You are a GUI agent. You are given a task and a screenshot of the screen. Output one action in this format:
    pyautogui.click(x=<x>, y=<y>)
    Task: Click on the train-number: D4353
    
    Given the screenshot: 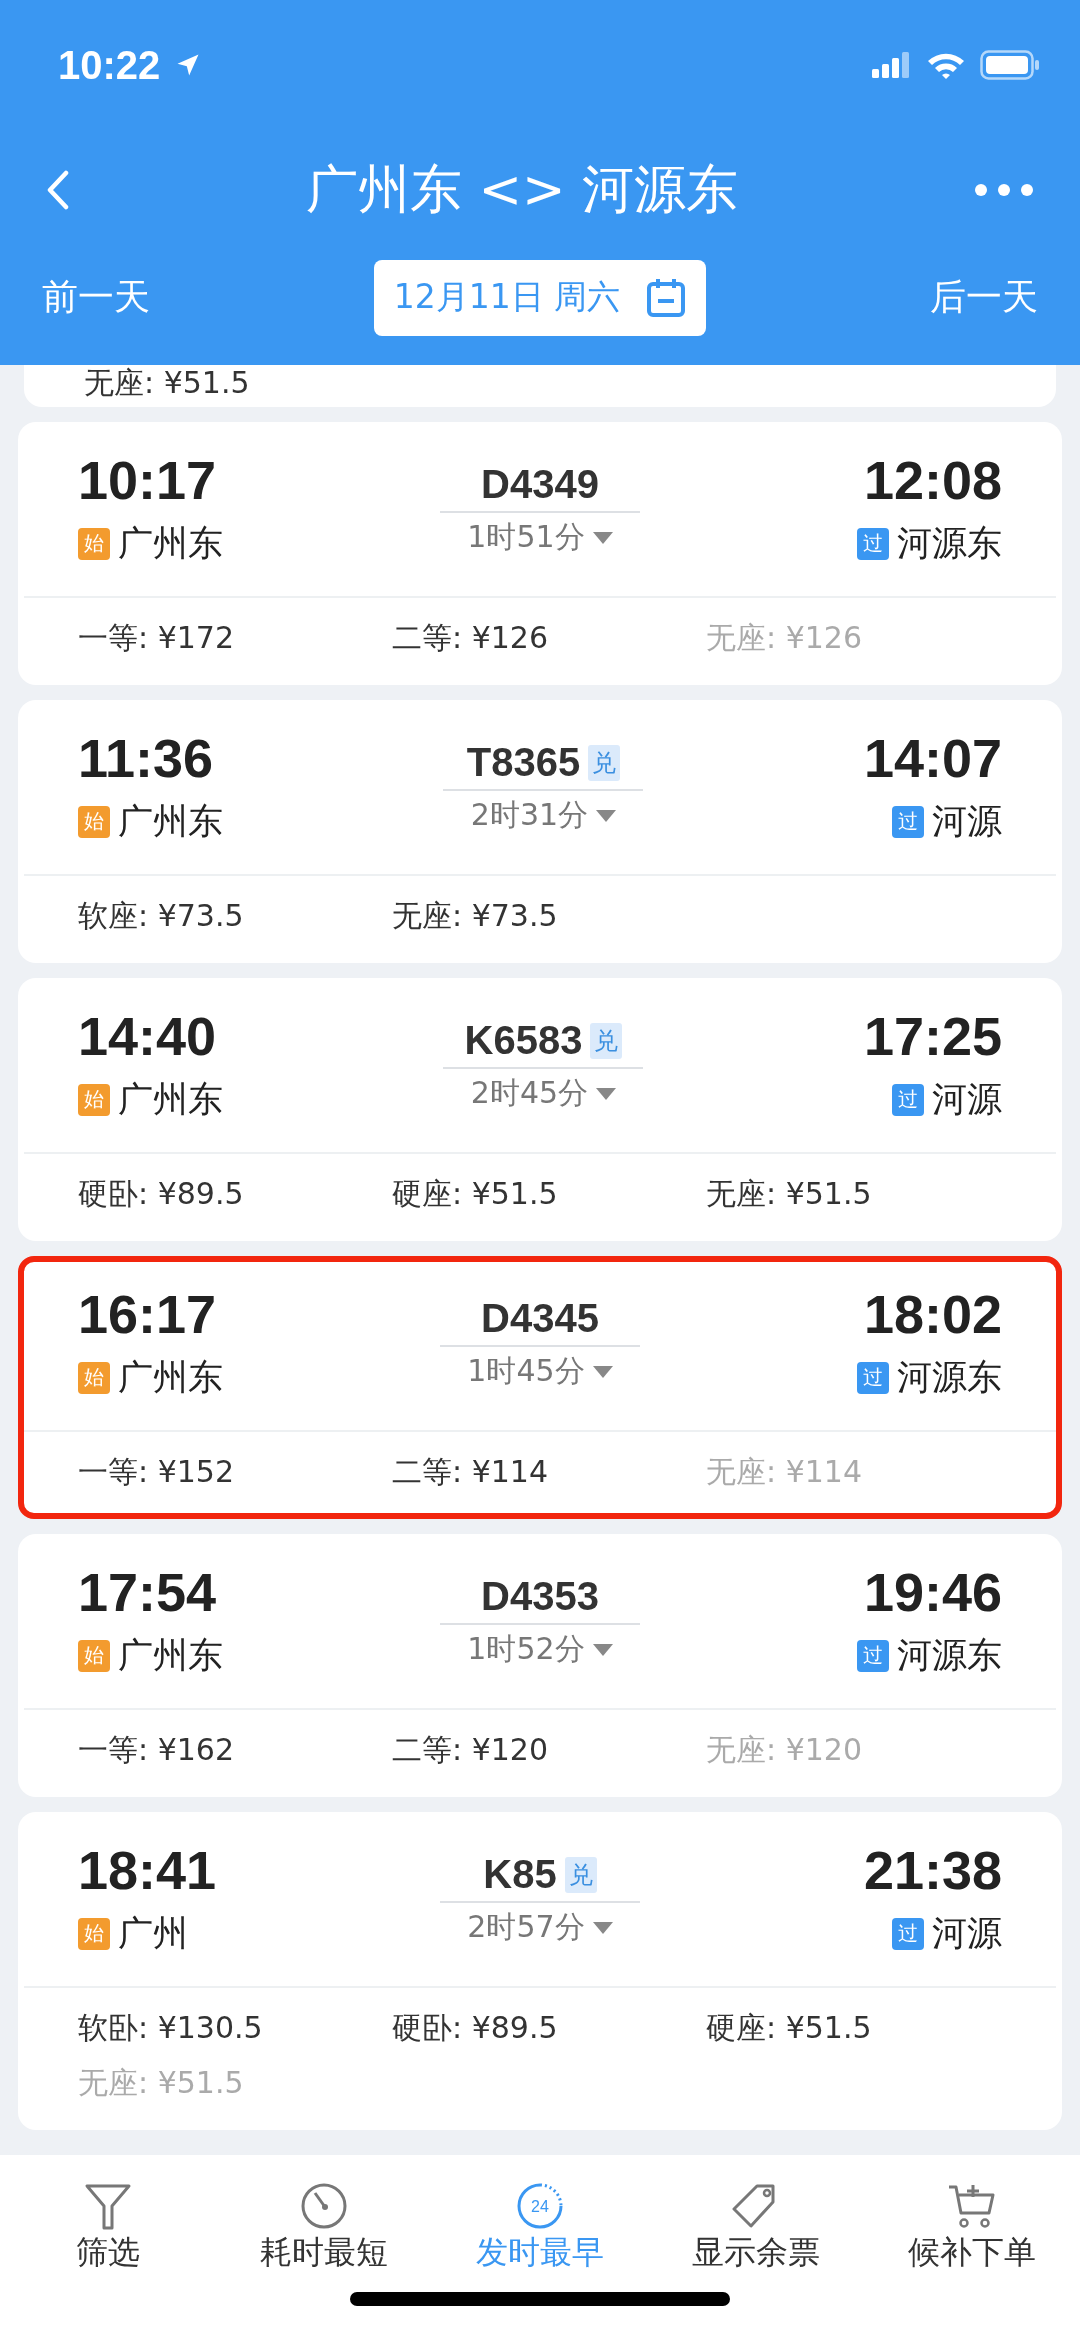 What is the action you would take?
    pyautogui.click(x=540, y=1596)
    